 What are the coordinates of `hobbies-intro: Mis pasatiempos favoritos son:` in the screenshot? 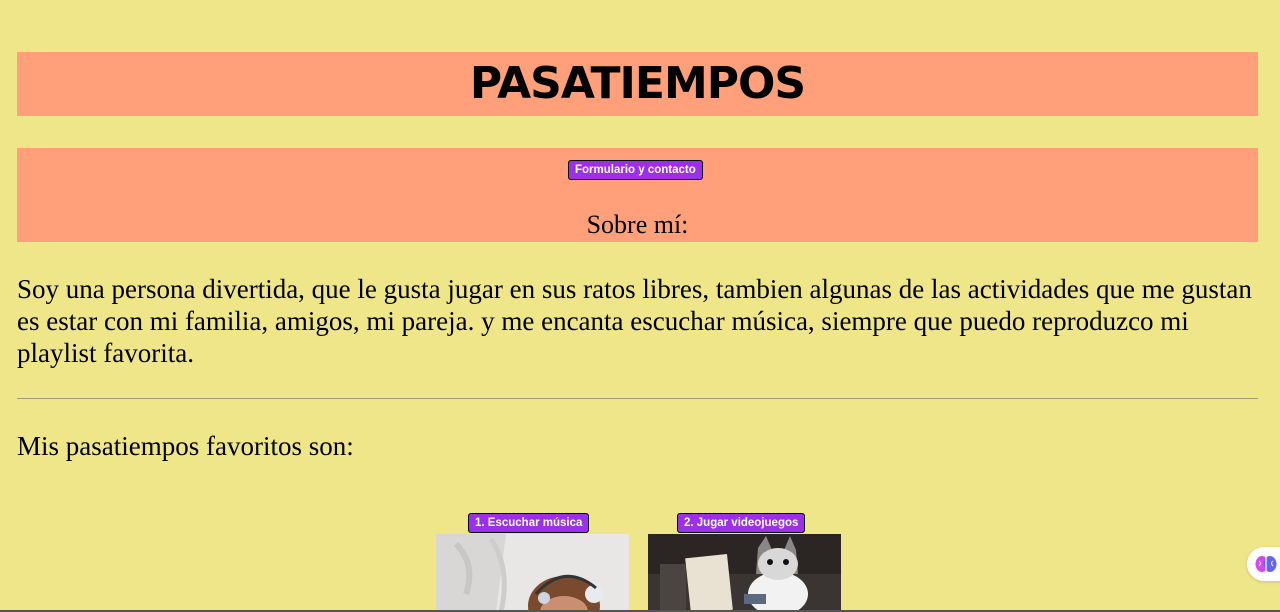 It's located at (185, 446).